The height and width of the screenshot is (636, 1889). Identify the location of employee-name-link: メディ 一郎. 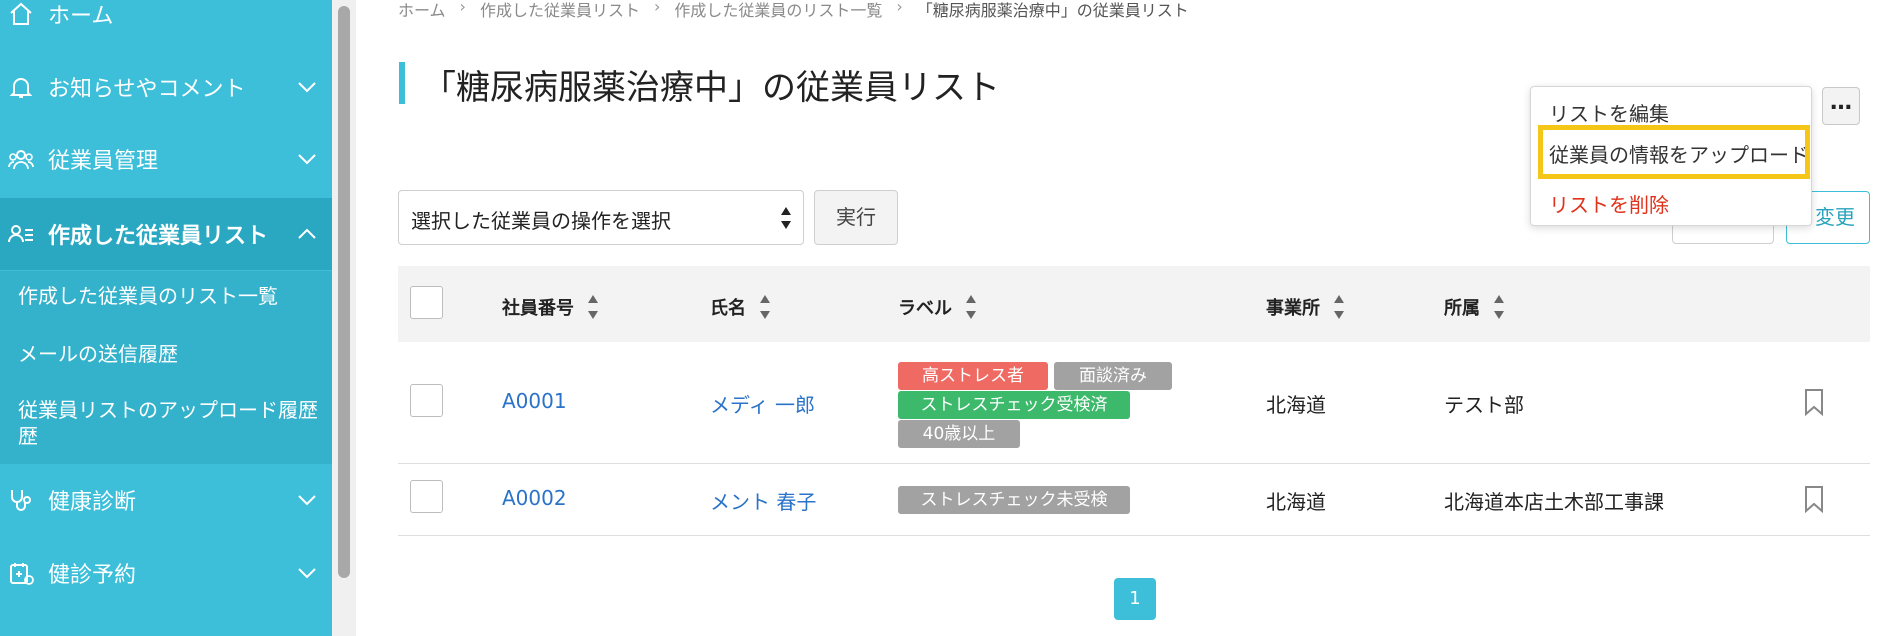
(762, 403).